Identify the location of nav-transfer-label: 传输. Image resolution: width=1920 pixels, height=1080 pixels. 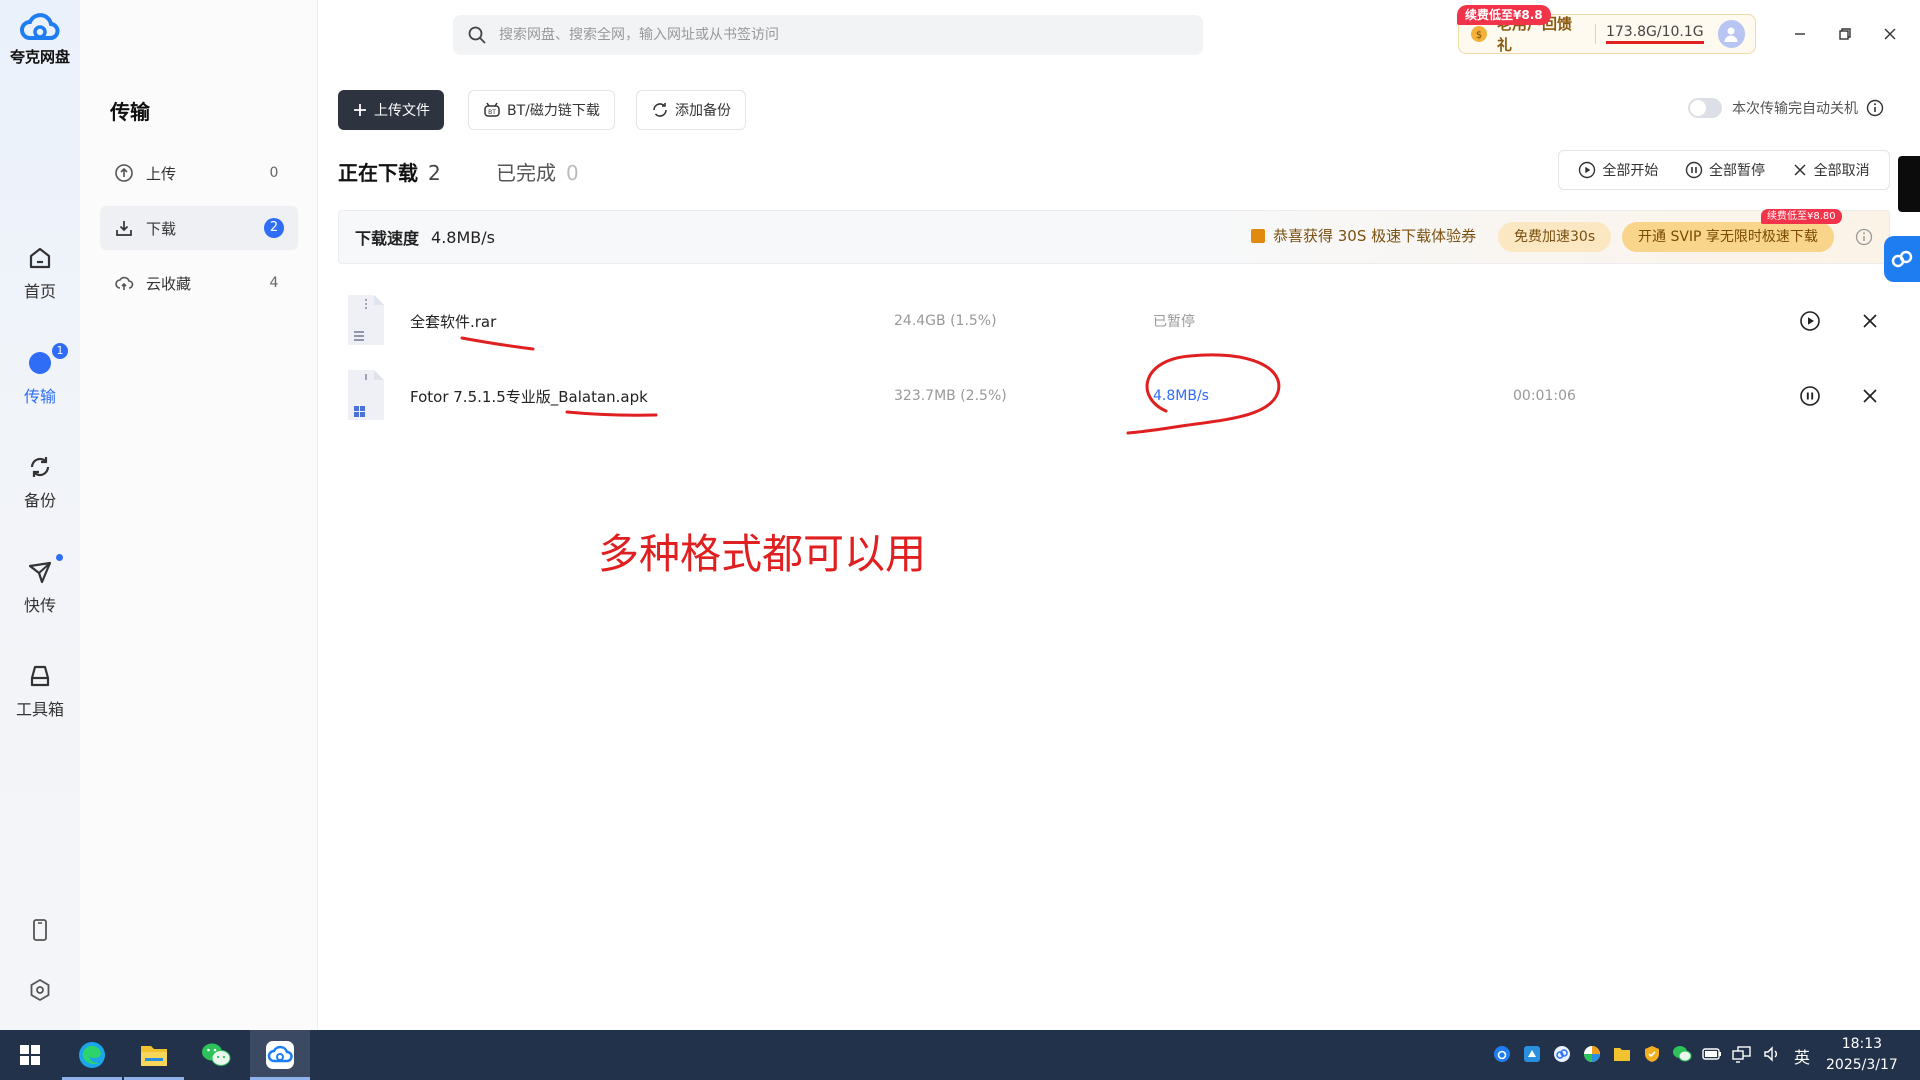
(39, 396).